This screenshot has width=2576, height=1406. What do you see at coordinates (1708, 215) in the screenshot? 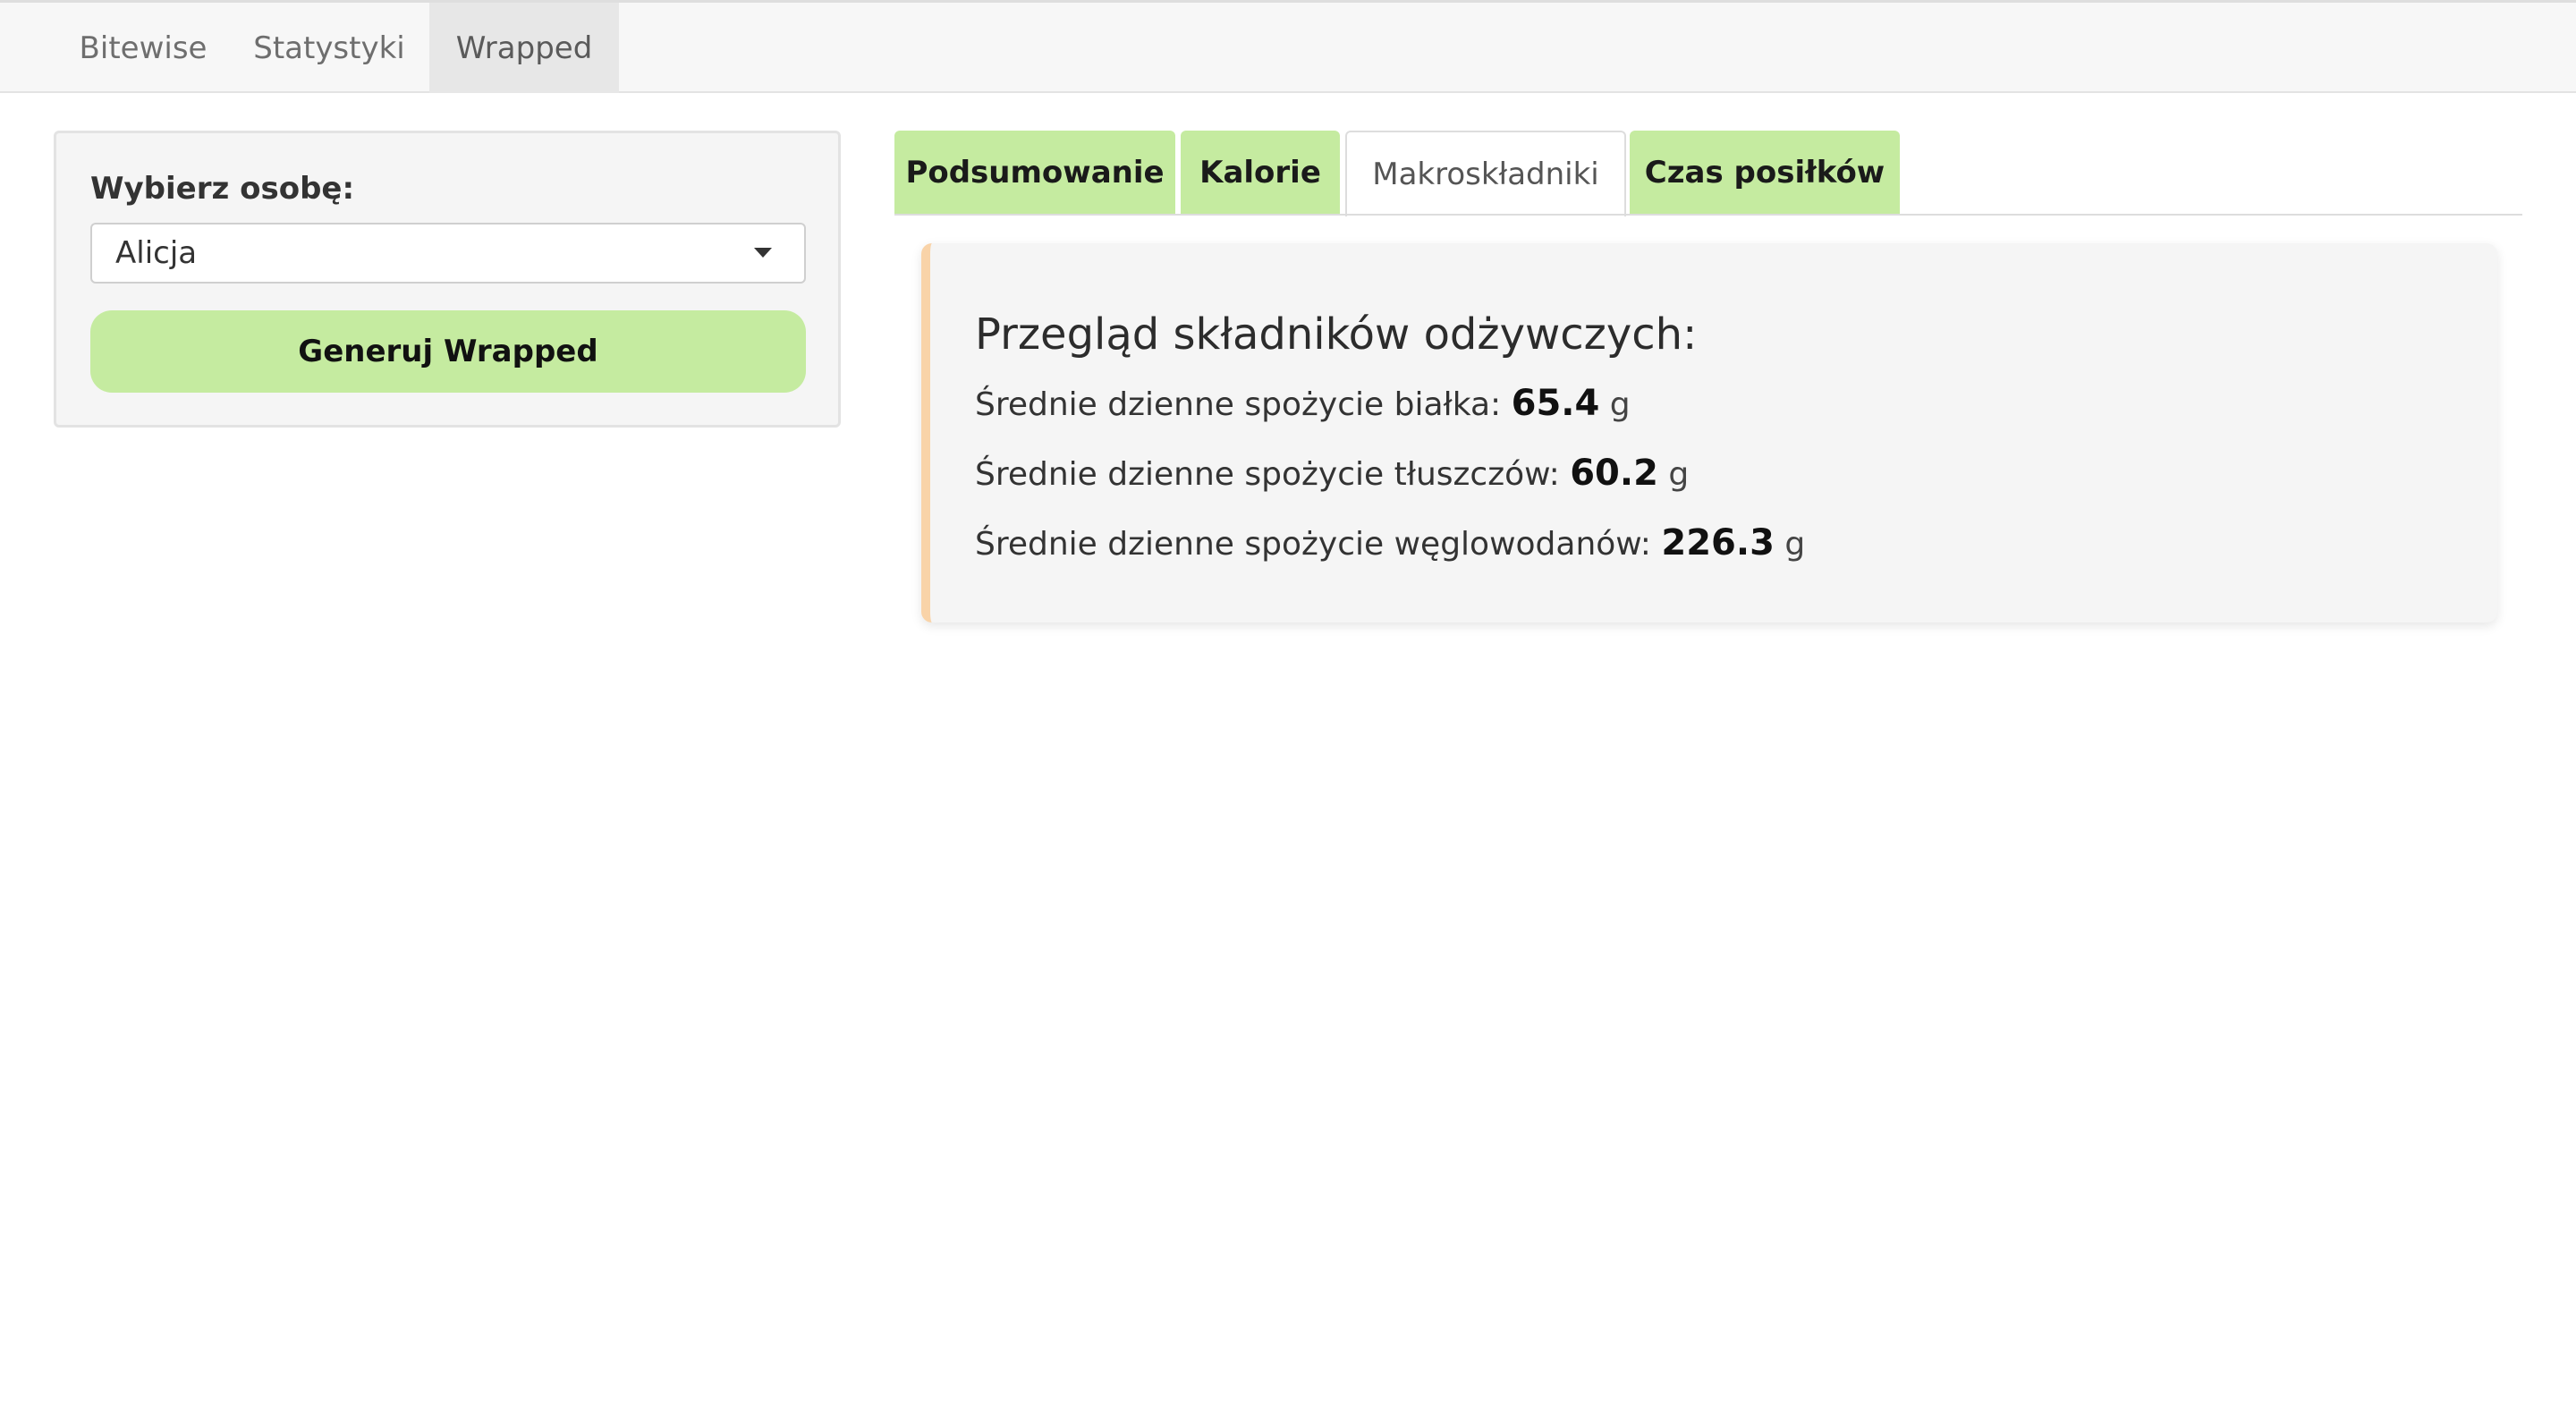
I see `tabs-divider` at bounding box center [1708, 215].